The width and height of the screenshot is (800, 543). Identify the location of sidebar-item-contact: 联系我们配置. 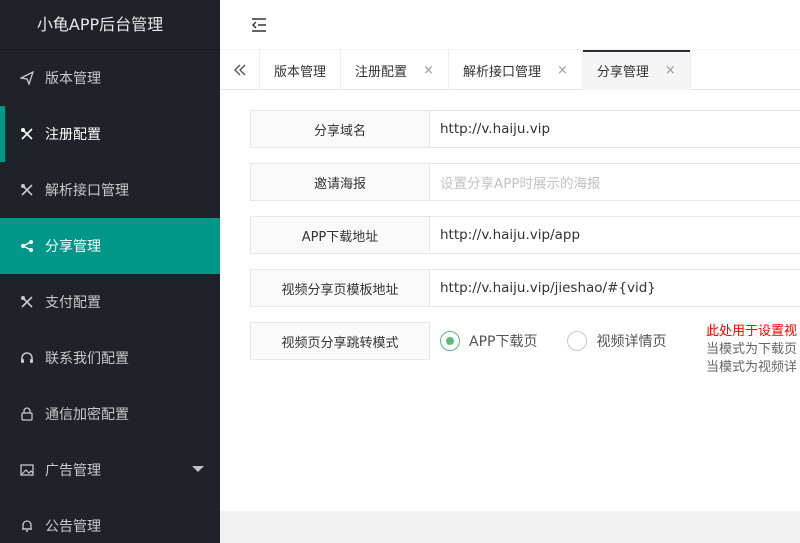
(110, 358).